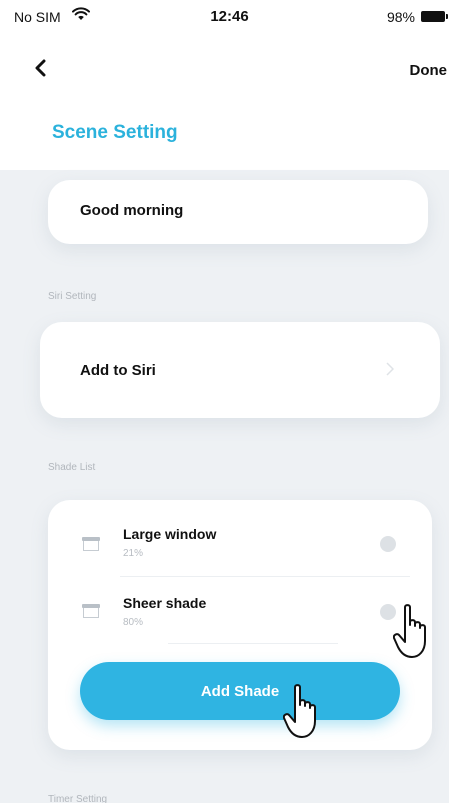  Describe the element at coordinates (132, 210) in the screenshot. I see `scene-name: Good morning` at that location.